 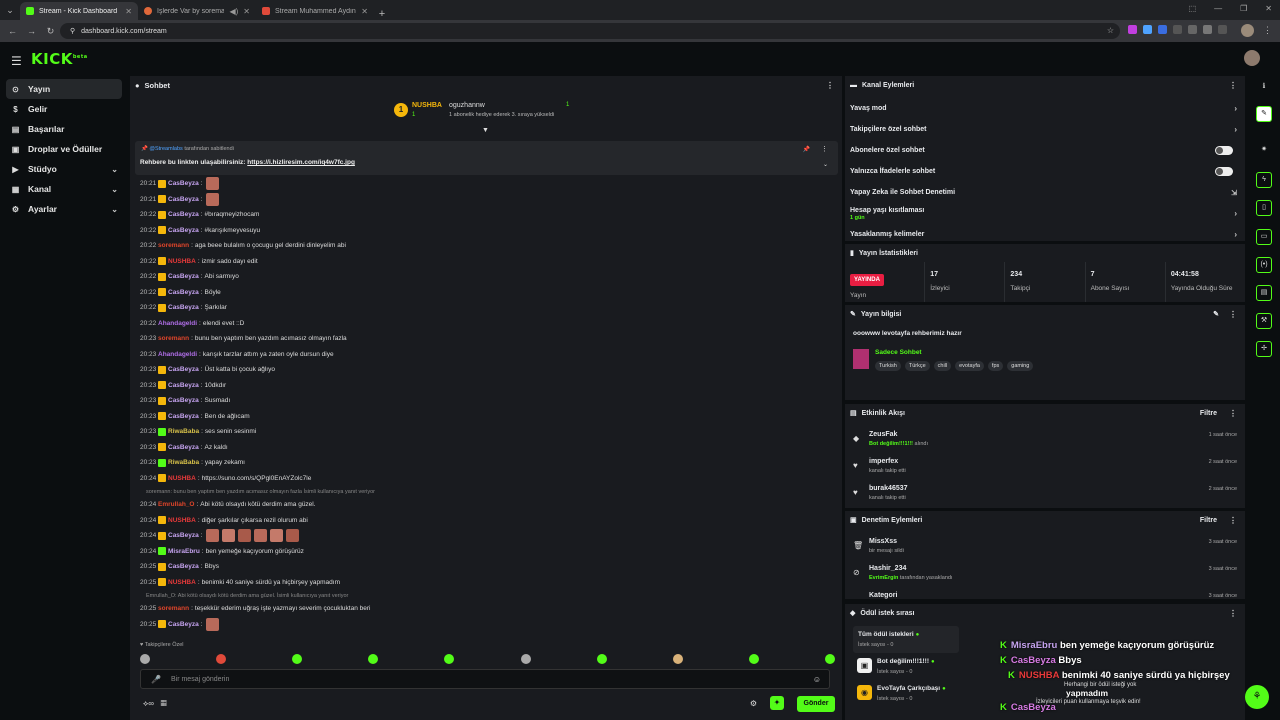 I want to click on channel-action-0: Yavaş mod ›, so click(x=1045, y=108).